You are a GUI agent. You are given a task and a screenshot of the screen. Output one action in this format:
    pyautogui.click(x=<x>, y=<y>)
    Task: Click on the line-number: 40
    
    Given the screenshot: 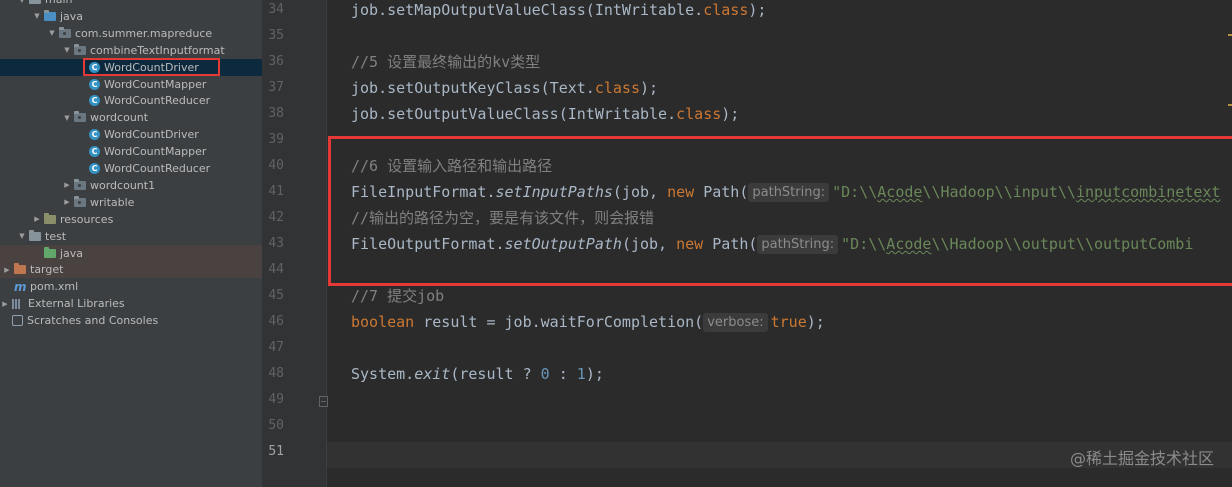 What is the action you would take?
    pyautogui.click(x=276, y=165)
    